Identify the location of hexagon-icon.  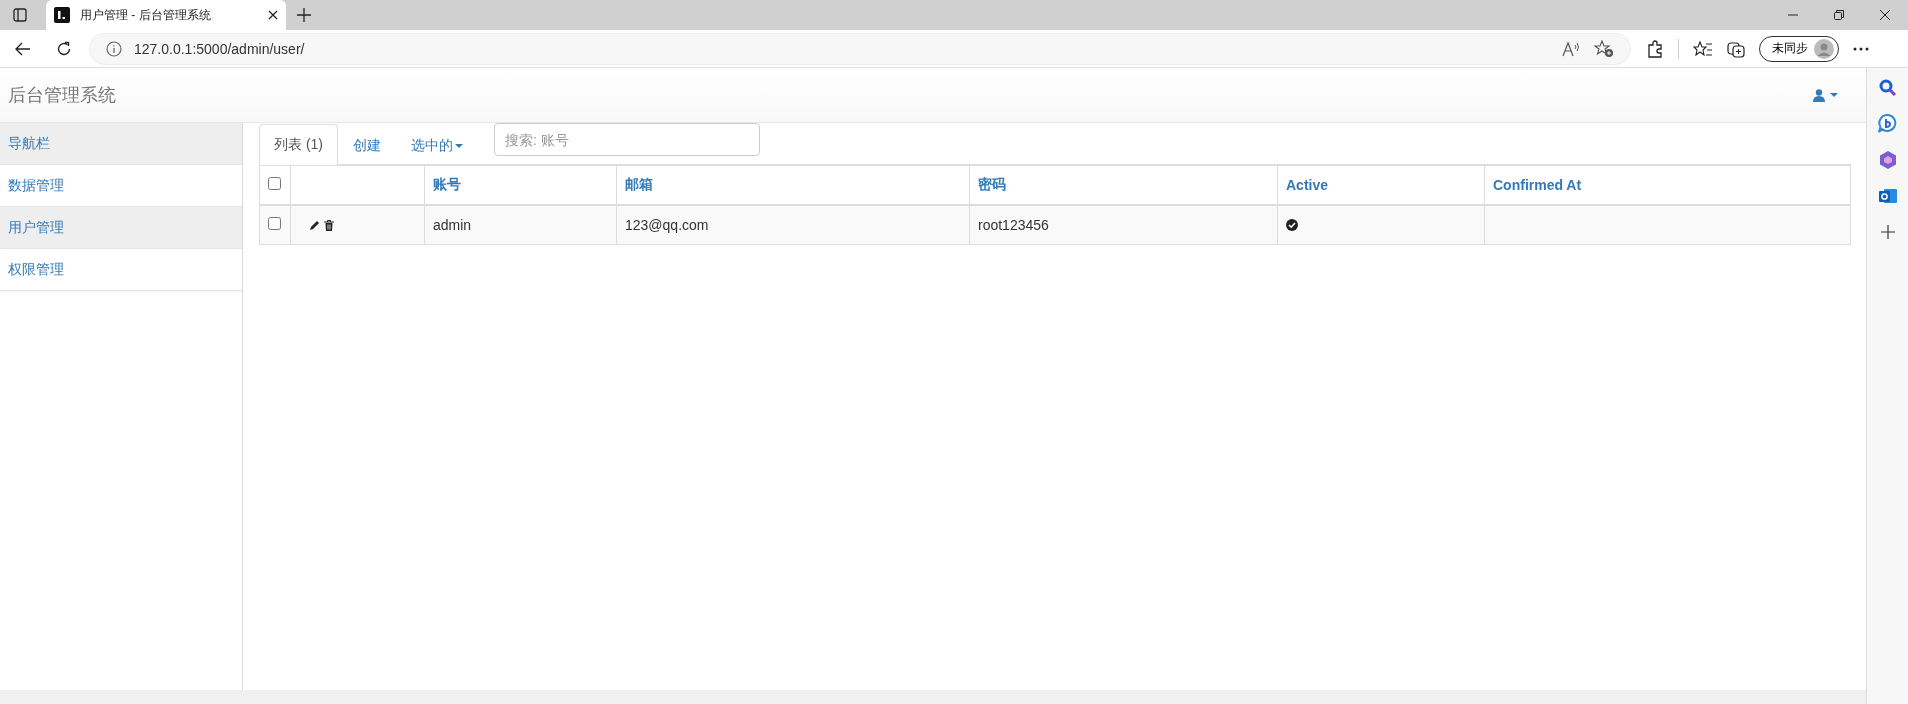
(1887, 160).